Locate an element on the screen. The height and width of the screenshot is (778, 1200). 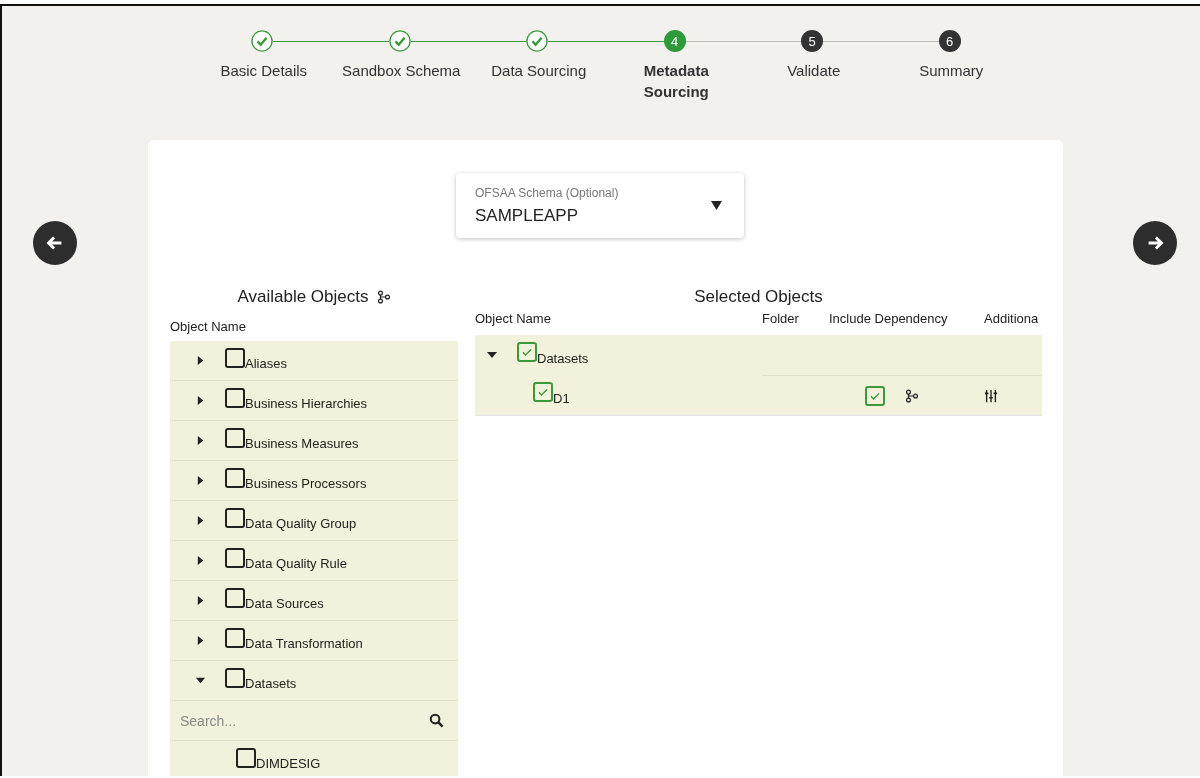
next-button is located at coordinates (1155, 243).